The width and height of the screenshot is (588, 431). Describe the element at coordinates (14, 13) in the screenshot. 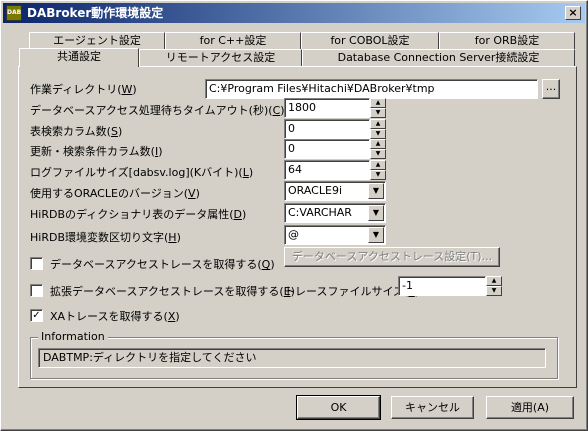

I see `app-icon: DAB` at that location.